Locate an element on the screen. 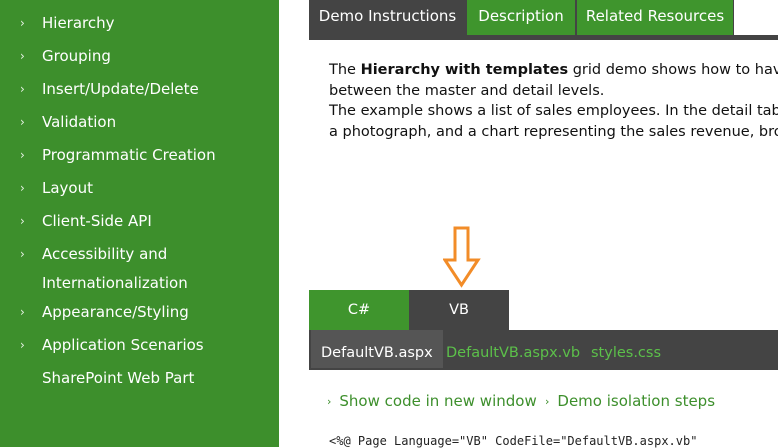 The height and width of the screenshot is (448, 778). show-code-label: Show code in new window is located at coordinates (438, 401).